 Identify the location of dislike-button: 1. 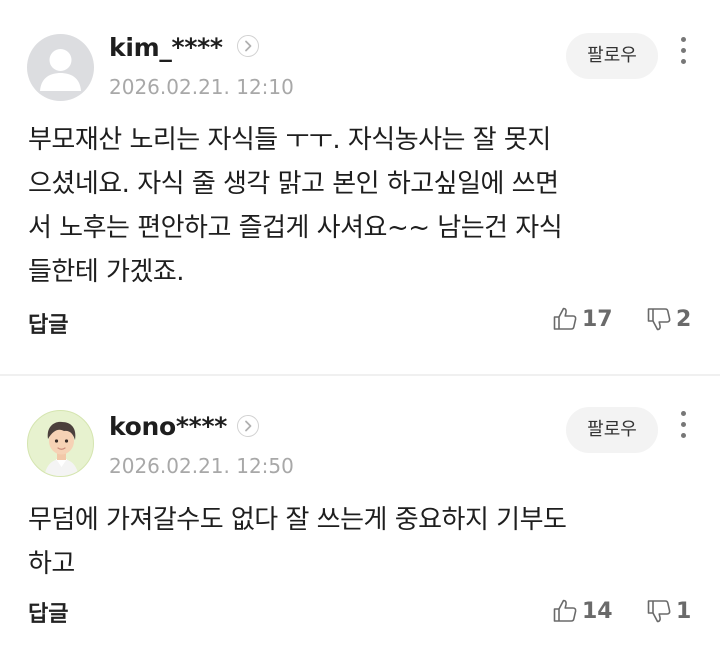
(668, 611).